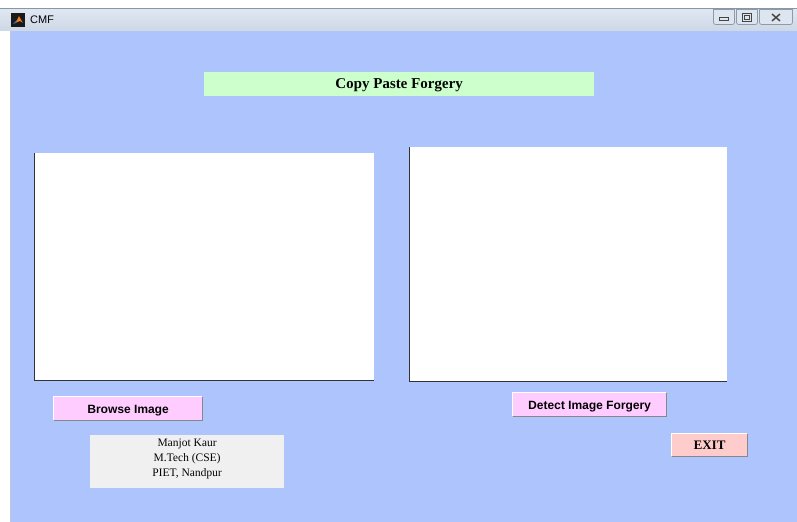 The image size is (797, 522). What do you see at coordinates (42, 20) in the screenshot?
I see `window-title: CMF` at bounding box center [42, 20].